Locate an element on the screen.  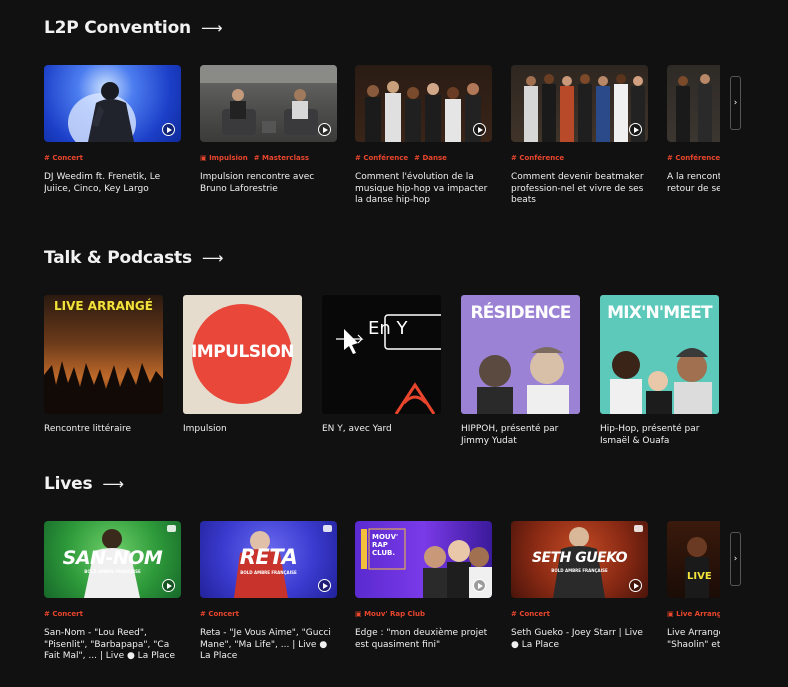
section-title-label: Talk & Podcasts is located at coordinates (118, 258).